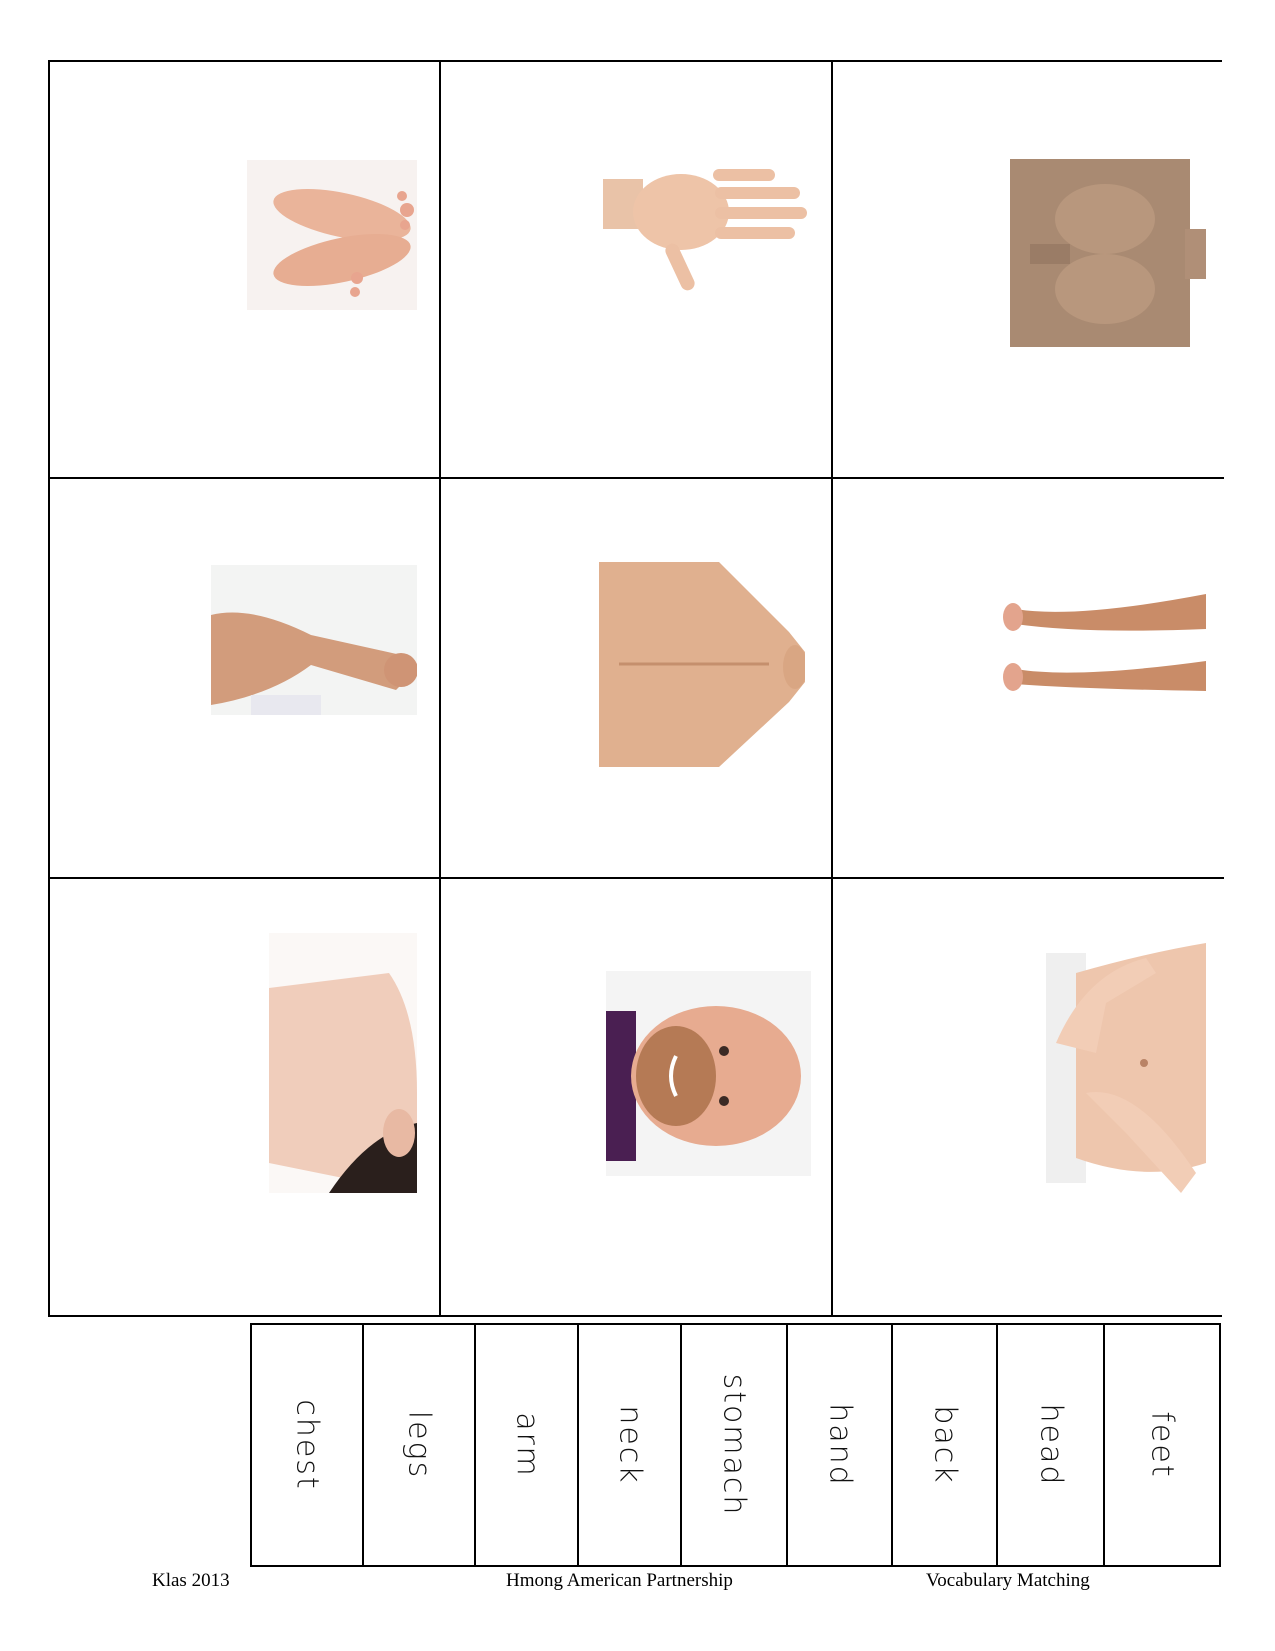 The image size is (1275, 1651). What do you see at coordinates (1126, 1065) in the screenshot?
I see `stomach-photo-icon` at bounding box center [1126, 1065].